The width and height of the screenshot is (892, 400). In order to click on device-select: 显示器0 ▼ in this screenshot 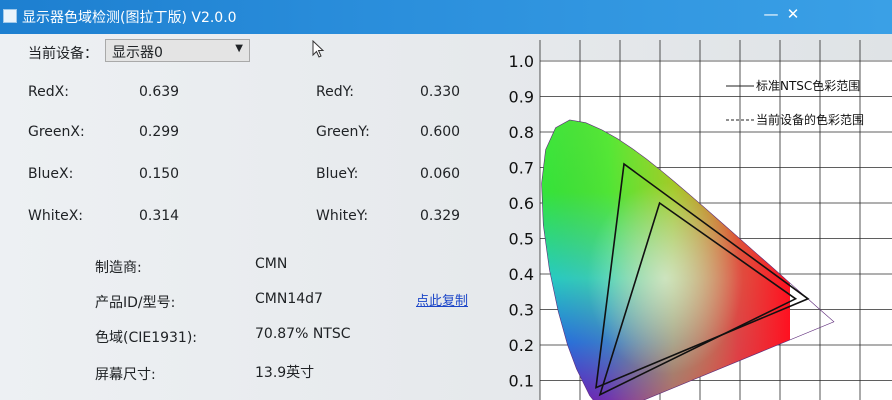, I will do `click(177, 50)`.